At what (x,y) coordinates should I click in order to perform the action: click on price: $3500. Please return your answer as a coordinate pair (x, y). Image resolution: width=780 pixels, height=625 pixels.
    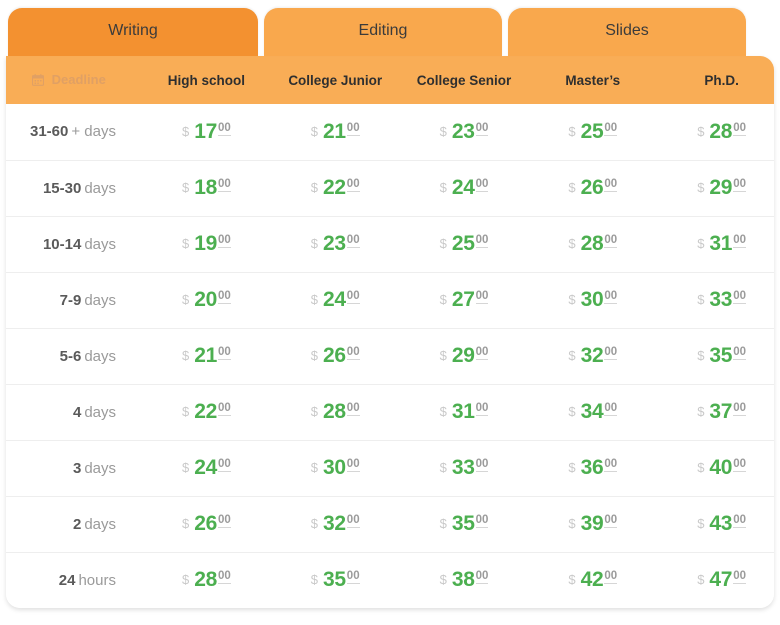
    Looking at the image, I should click on (464, 524).